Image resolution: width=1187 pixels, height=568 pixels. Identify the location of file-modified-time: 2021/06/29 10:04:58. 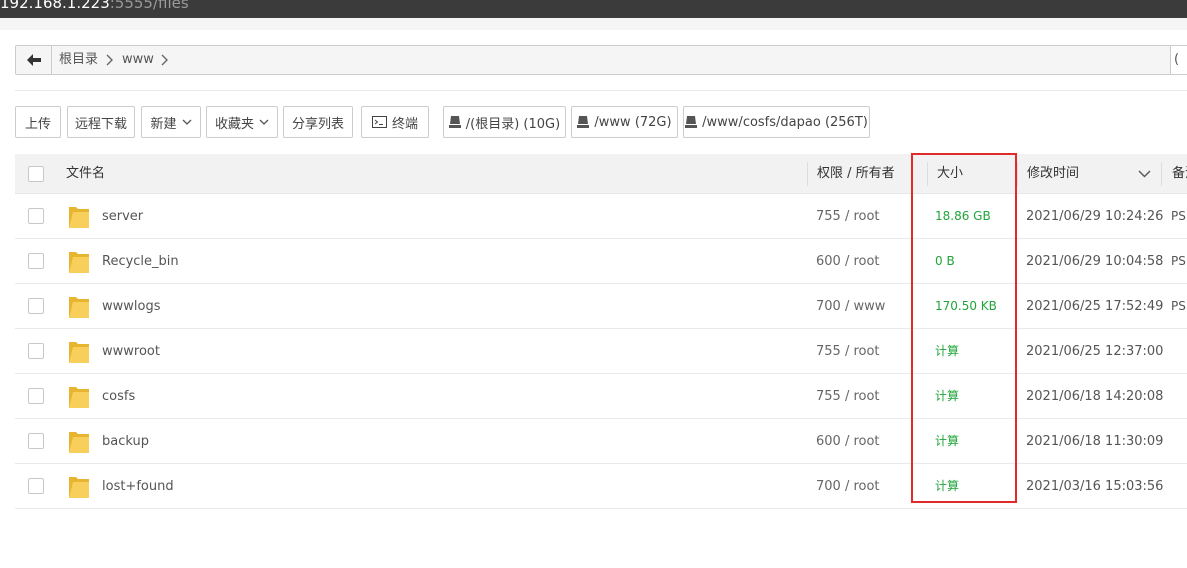
(1095, 261).